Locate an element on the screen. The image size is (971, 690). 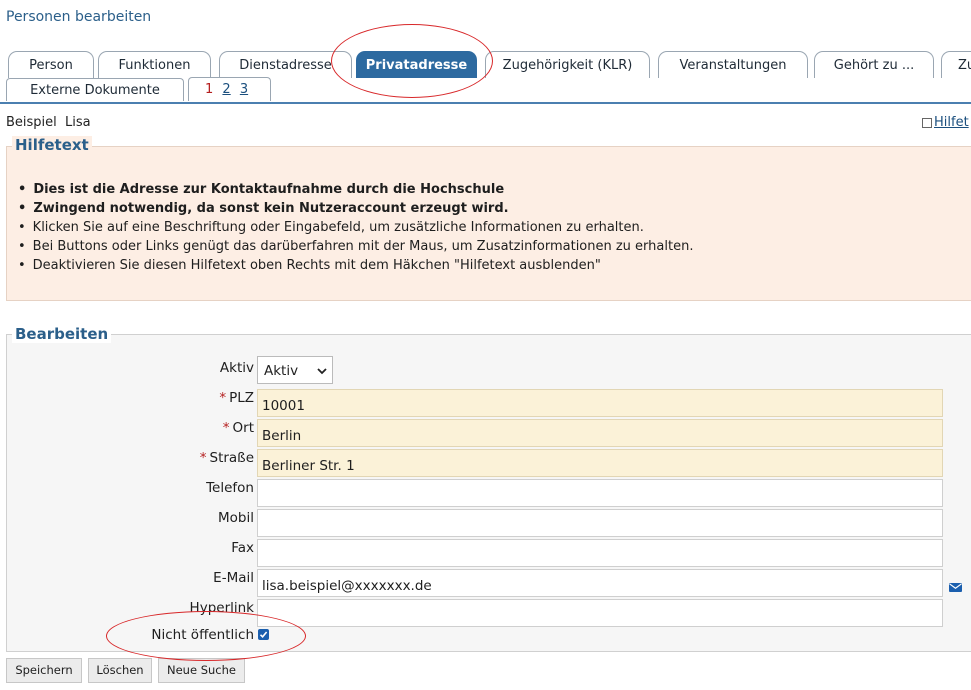
fax-label: Fax is located at coordinates (242, 548).